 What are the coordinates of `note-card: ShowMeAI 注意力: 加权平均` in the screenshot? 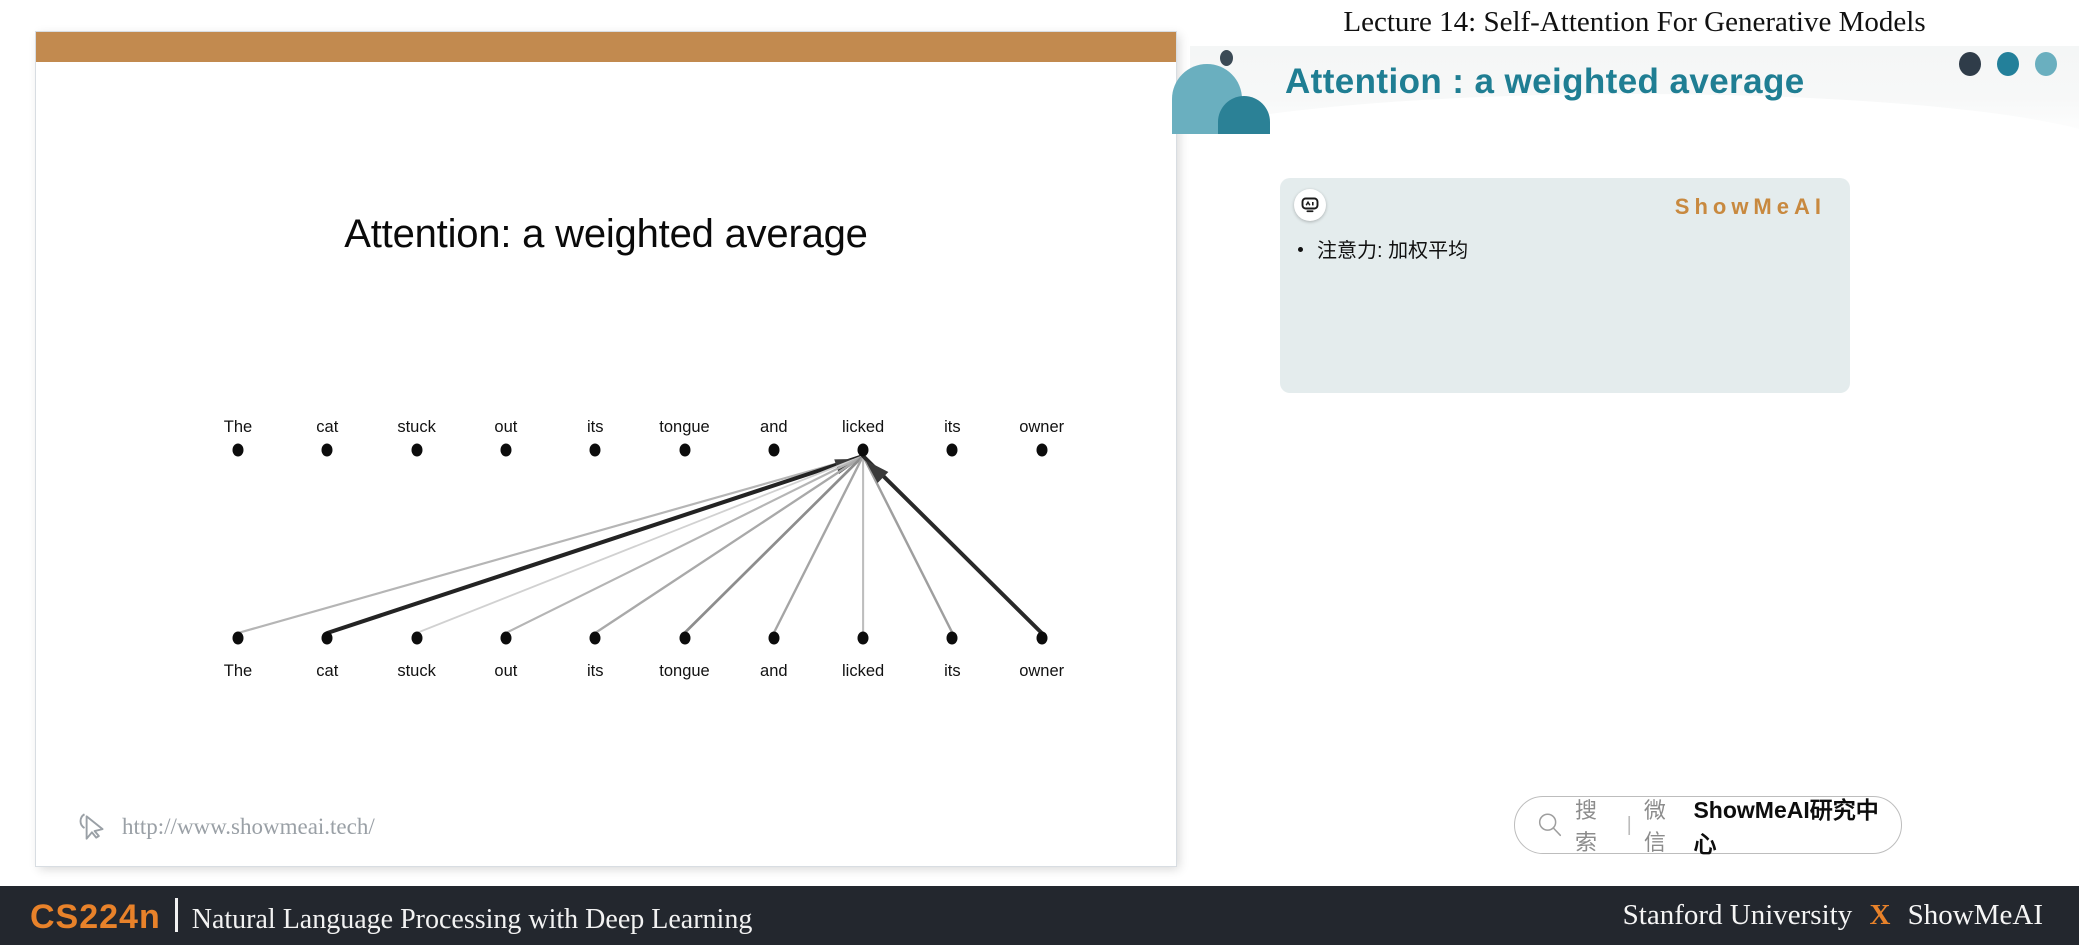 It's located at (1565, 285).